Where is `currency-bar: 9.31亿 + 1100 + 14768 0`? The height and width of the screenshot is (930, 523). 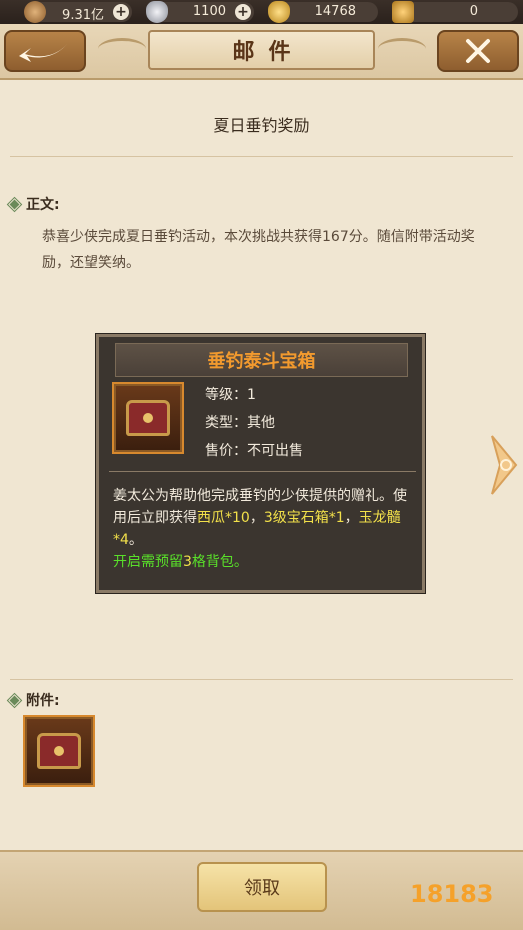
currency-bar: 9.31亿 + 1100 + 14768 0 is located at coordinates (261, 12).